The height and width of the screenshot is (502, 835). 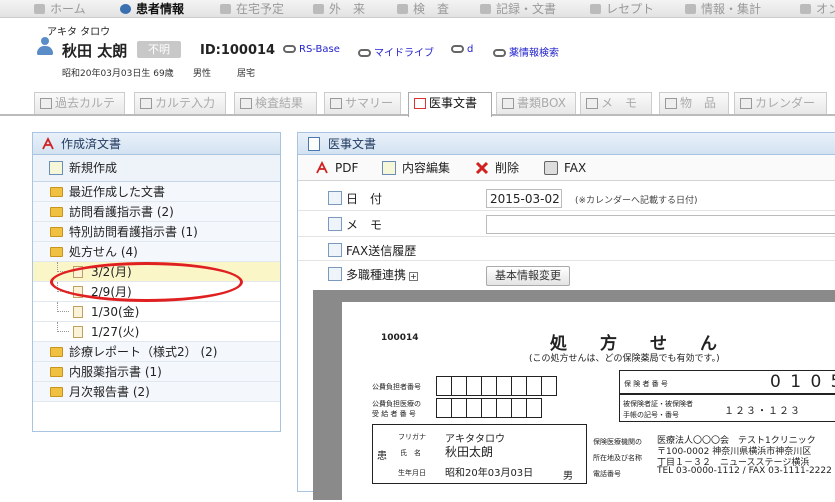 What do you see at coordinates (518, 9) in the screenshot?
I see `nav-records: 記録・文書` at bounding box center [518, 9].